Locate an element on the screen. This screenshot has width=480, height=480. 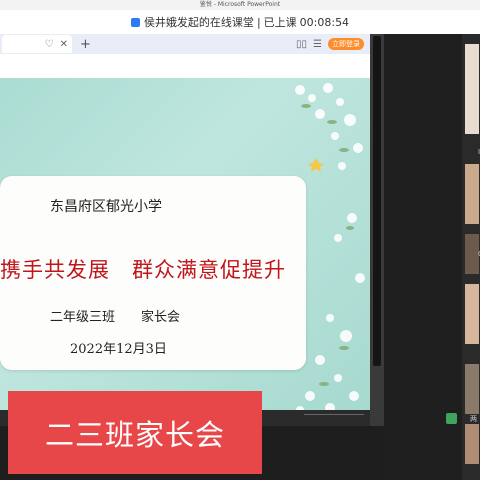
participant-label: 两 is located at coordinates (473, 419).